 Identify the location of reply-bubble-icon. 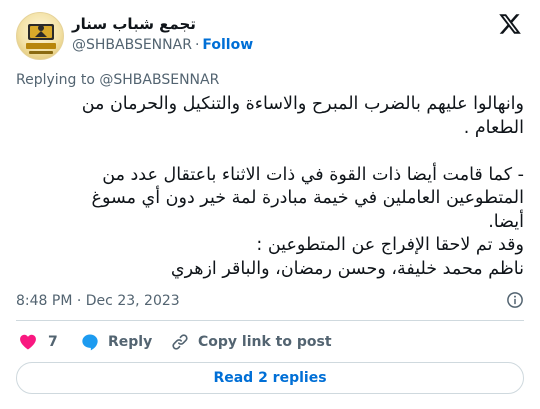
(90, 342).